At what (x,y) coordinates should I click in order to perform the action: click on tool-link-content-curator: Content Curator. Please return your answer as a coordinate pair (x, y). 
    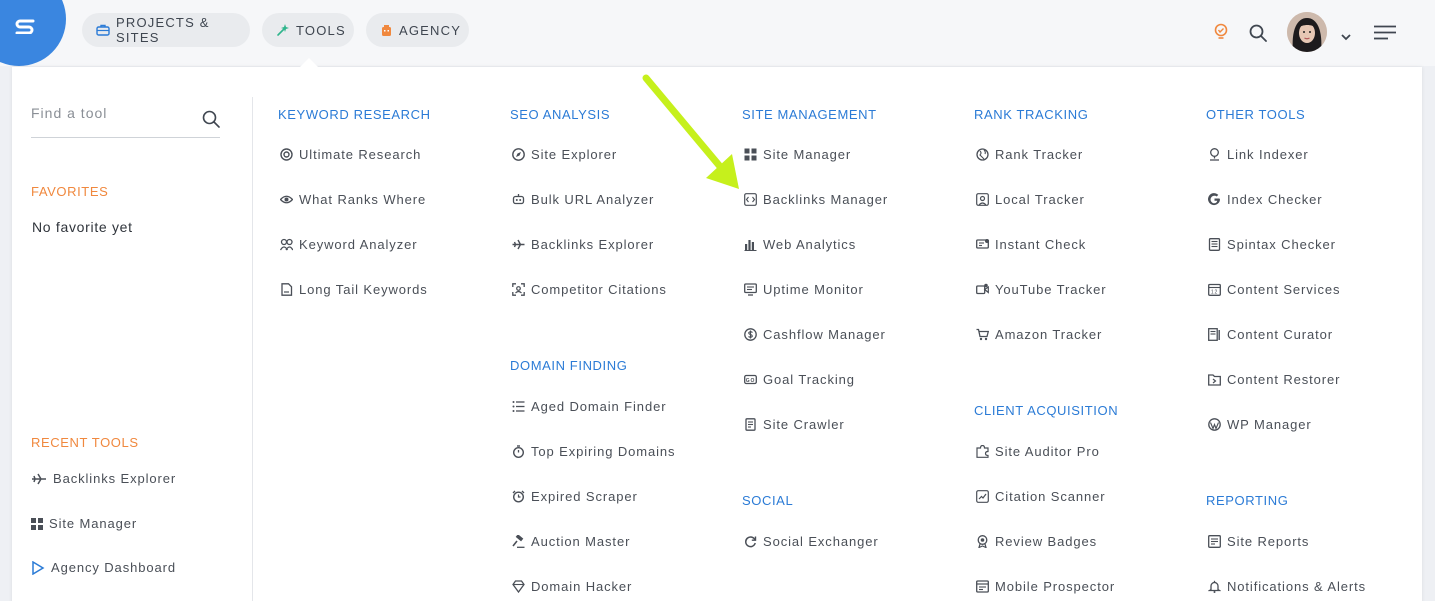
    Looking at the image, I should click on (1269, 334).